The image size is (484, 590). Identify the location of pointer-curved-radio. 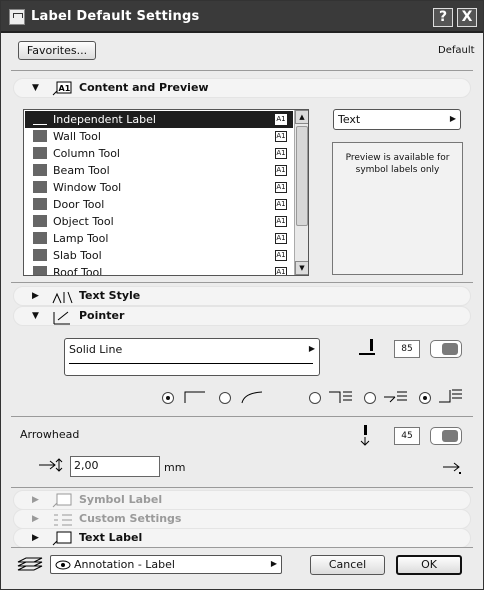
(225, 398).